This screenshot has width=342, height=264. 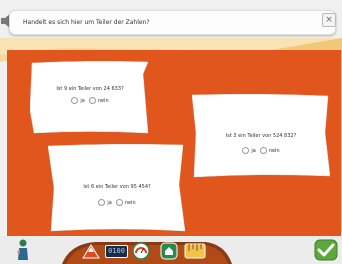 I want to click on toolbar: 0100, so click(x=171, y=250).